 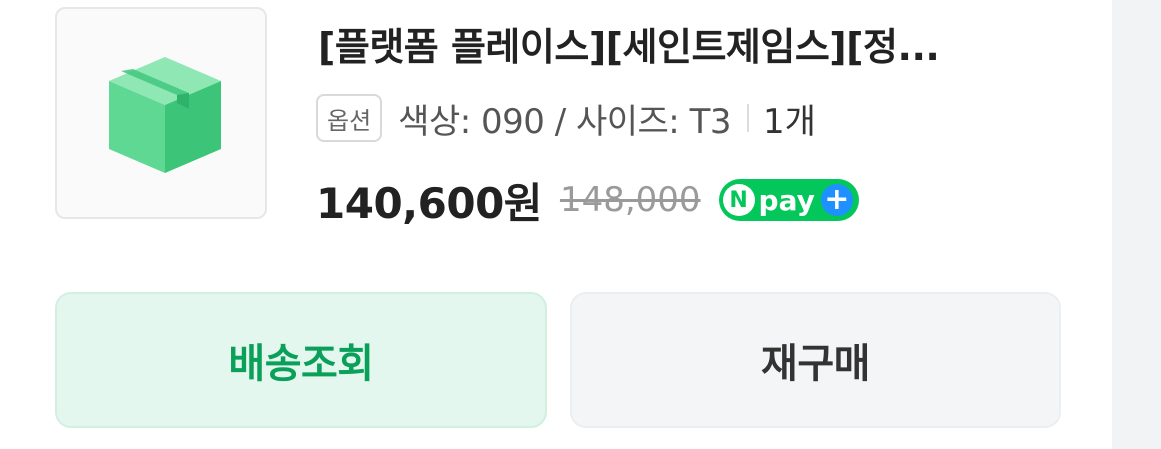 I want to click on npay-plus-badge: N pay +, so click(x=788, y=200).